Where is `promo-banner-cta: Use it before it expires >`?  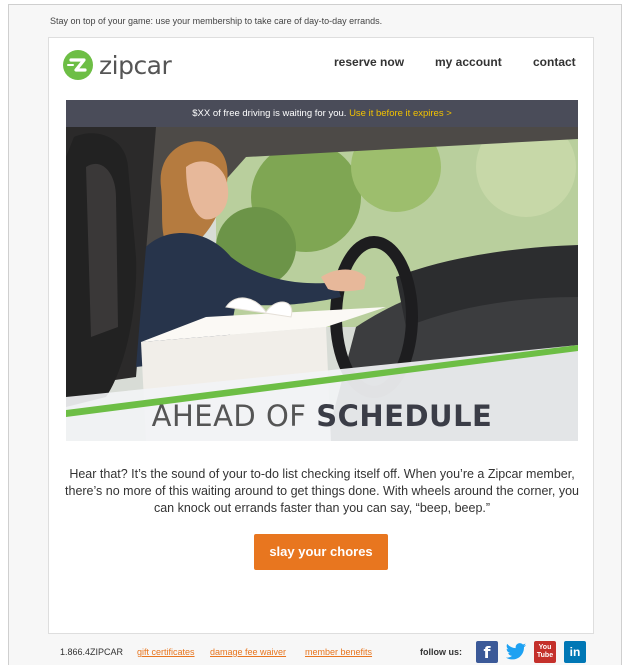 promo-banner-cta: Use it before it expires > is located at coordinates (400, 113).